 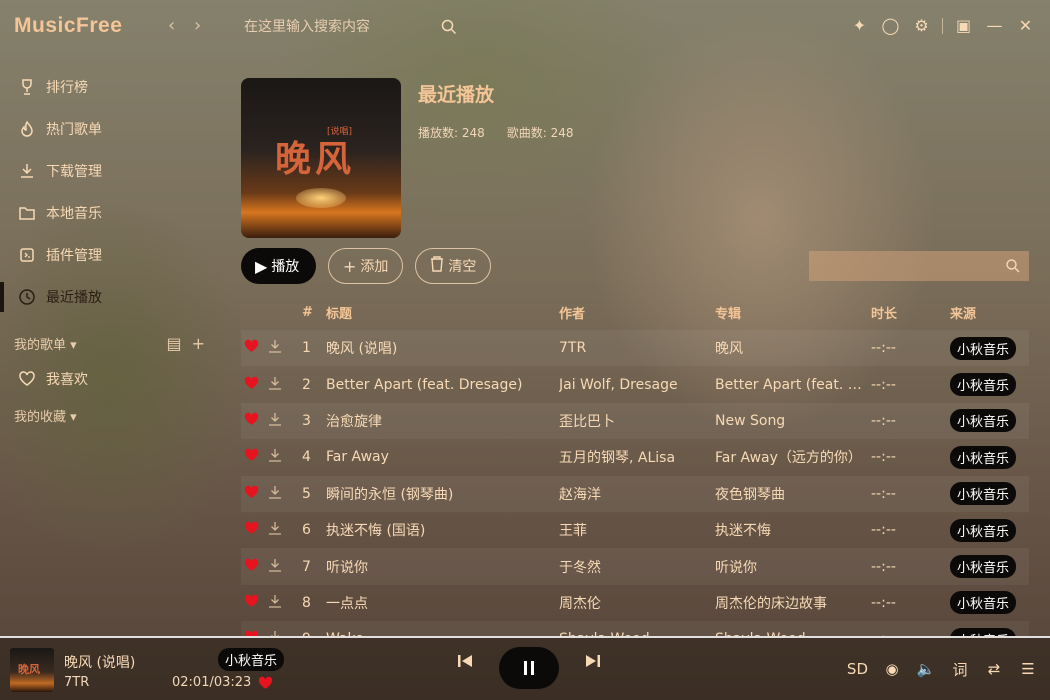 I want to click on sidebar-item-favorites: 我喜欢, so click(x=107, y=379).